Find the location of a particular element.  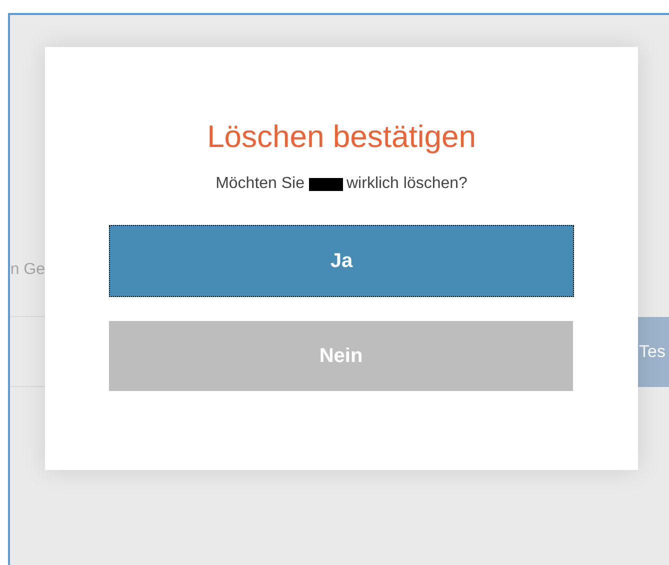

test-button: Tes is located at coordinates (653, 352).